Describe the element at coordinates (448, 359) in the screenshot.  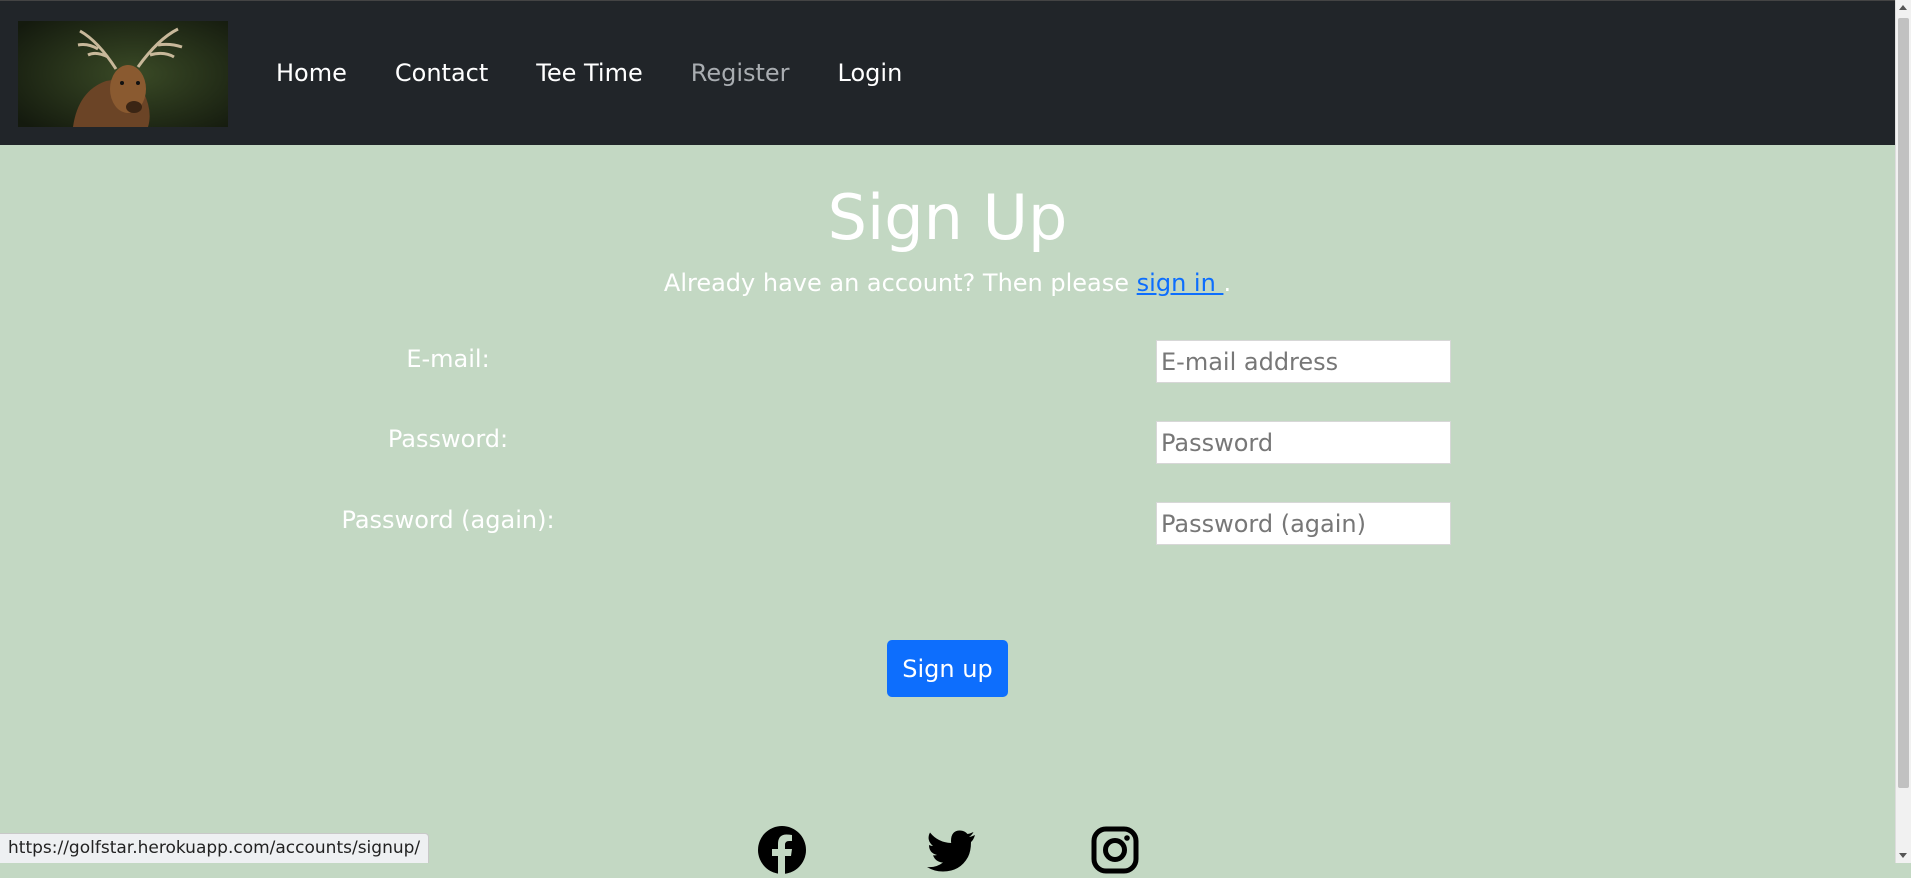
I see `email-label: E-mail:` at that location.